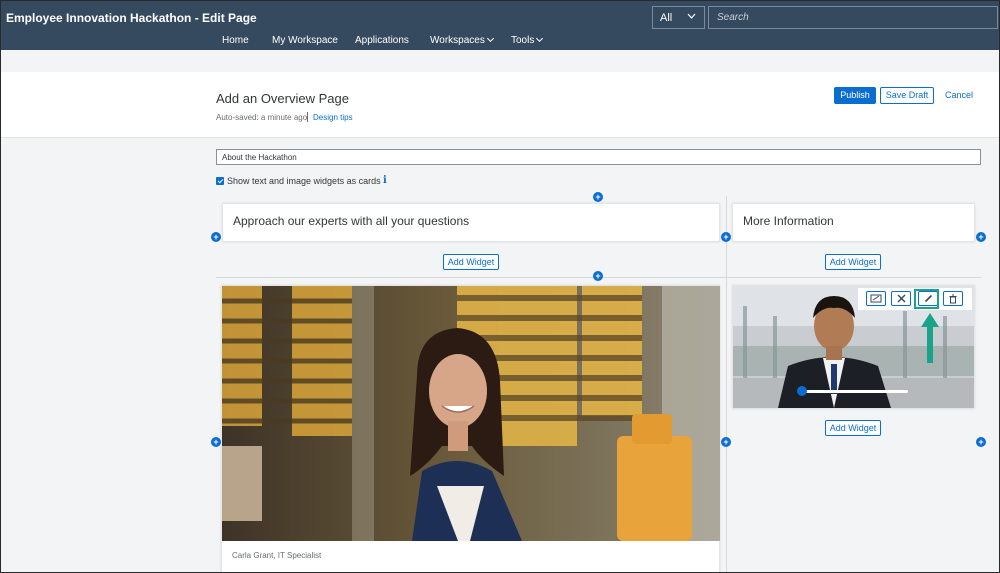 The width and height of the screenshot is (1000, 573). Describe the element at coordinates (304, 181) in the screenshot. I see `show-cards-label: Show text and image widgets as cards` at that location.